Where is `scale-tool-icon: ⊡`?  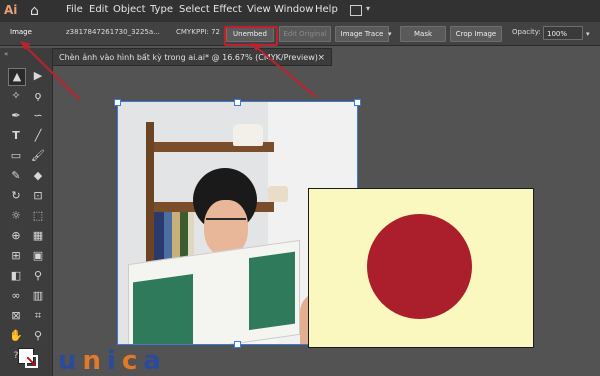
scale-tool-icon: ⊡ is located at coordinates (38, 196).